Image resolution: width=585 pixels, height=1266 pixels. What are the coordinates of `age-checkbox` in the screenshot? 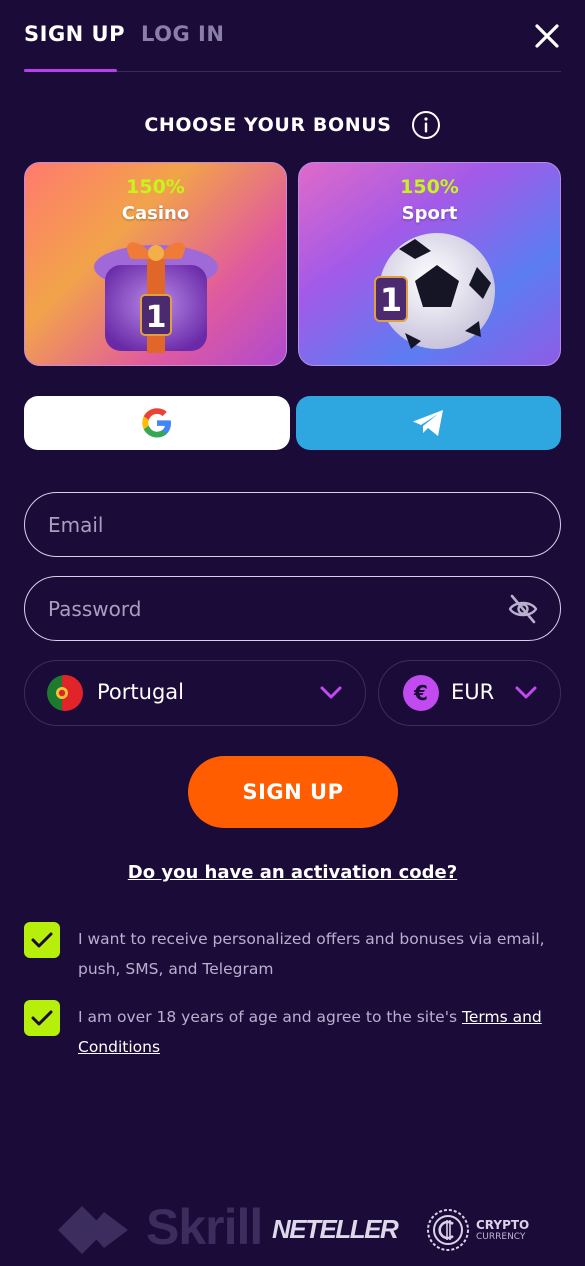 It's located at (42, 1018).